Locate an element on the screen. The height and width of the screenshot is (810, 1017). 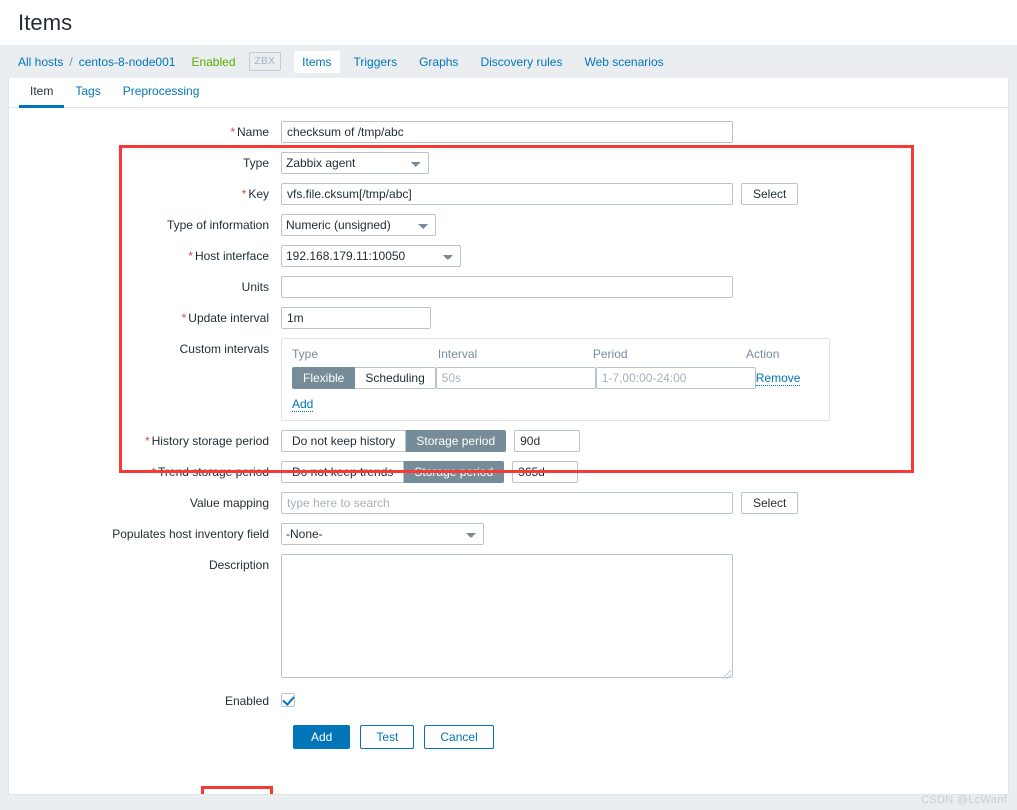
host-inventory-field-select: -None- is located at coordinates (382, 534).